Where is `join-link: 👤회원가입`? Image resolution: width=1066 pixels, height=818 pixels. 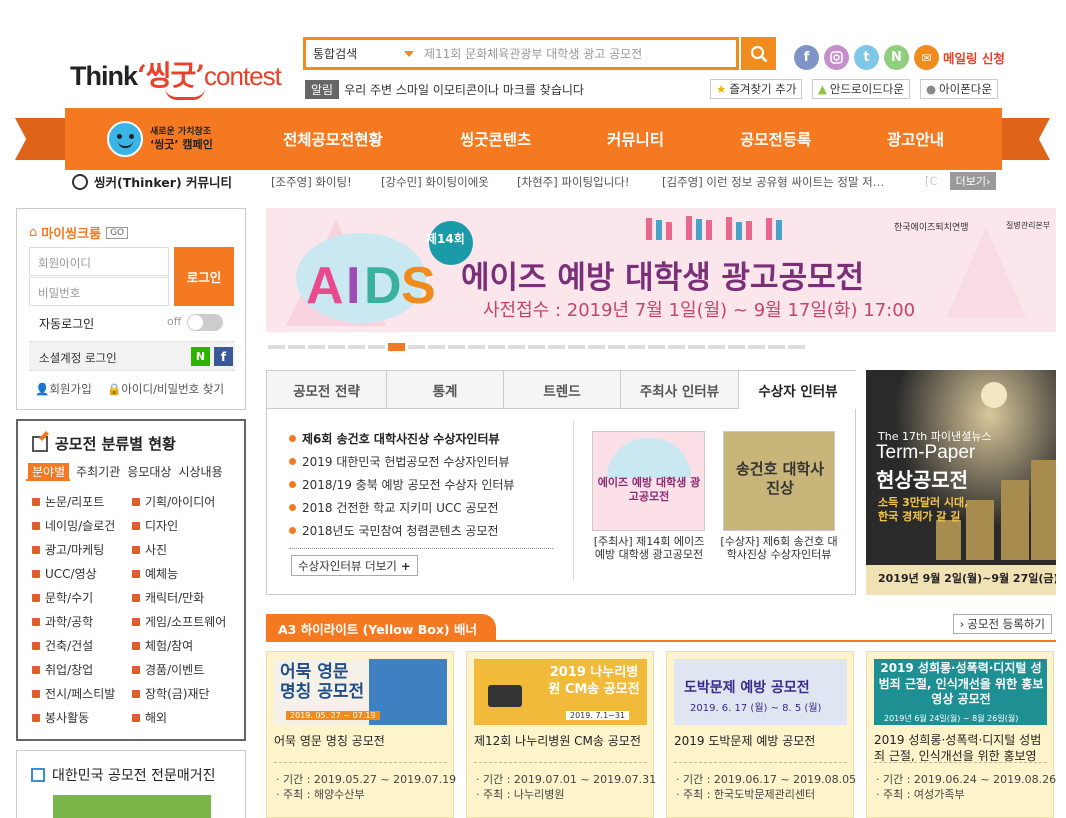
join-link: 👤회원가입 is located at coordinates (63, 389).